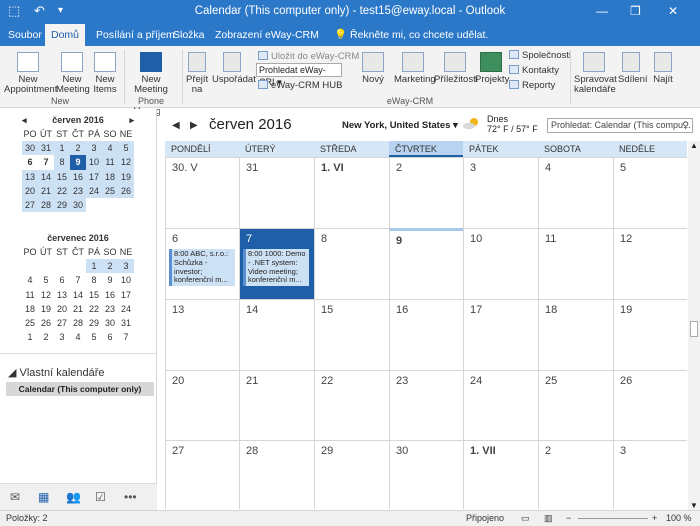 The width and height of the screenshot is (700, 526). I want to click on close-button: ✕, so click(673, 11).